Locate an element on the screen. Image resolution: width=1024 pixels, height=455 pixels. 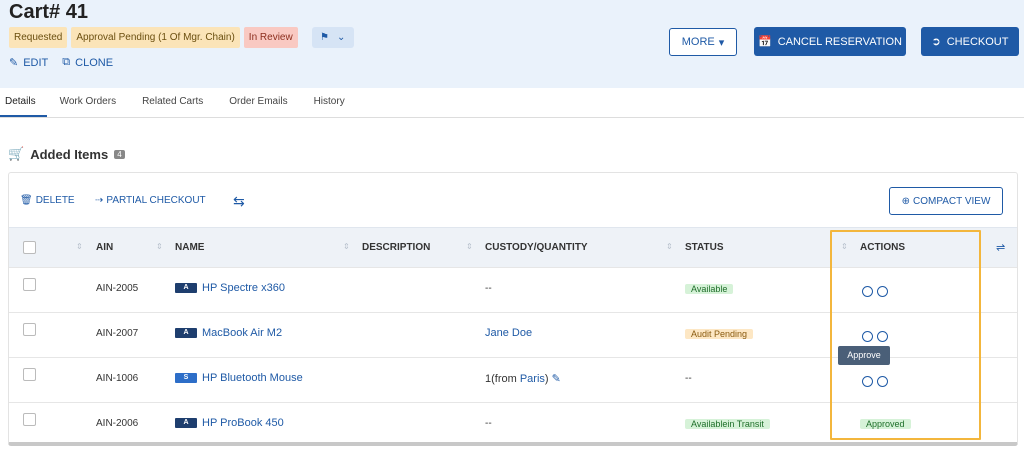
clone-label: CLONE is located at coordinates (94, 62).